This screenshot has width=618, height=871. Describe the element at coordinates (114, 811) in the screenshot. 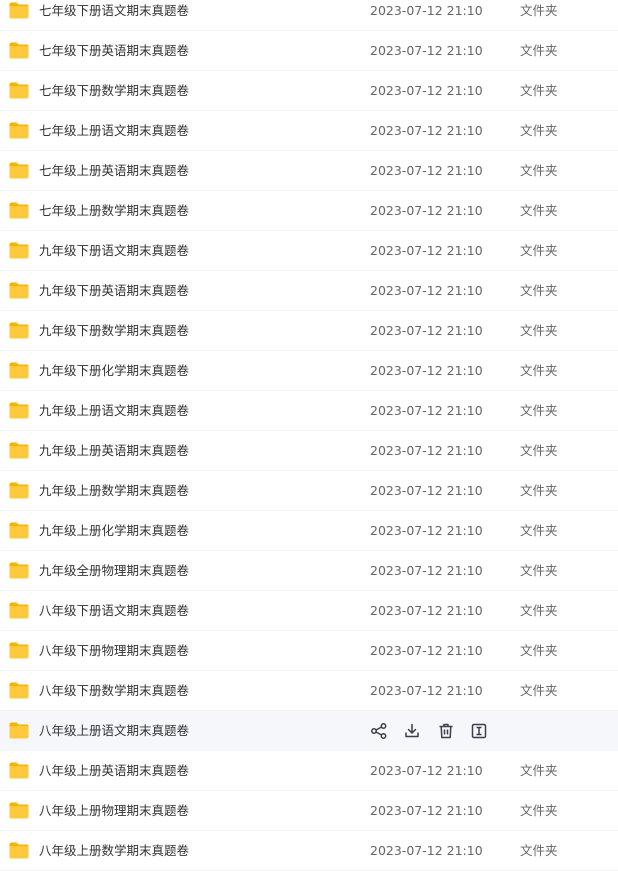

I see `file-name: 八年级上册物理期末真题卷` at that location.